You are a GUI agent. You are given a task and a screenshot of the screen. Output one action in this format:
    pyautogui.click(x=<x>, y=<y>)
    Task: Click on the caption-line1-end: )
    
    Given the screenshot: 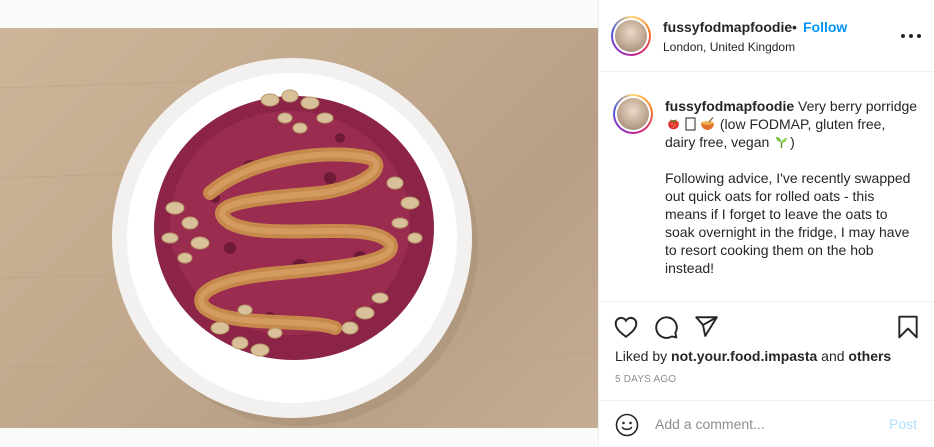 What is the action you would take?
    pyautogui.click(x=792, y=142)
    